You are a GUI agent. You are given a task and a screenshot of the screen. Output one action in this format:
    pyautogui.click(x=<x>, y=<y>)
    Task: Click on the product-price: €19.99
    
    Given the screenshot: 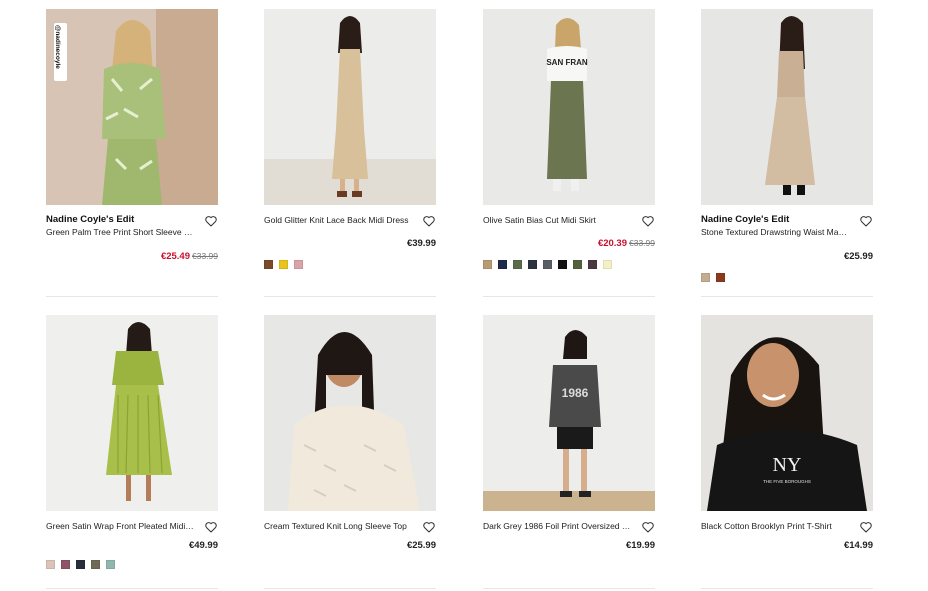 What is the action you would take?
    pyautogui.click(x=640, y=545)
    